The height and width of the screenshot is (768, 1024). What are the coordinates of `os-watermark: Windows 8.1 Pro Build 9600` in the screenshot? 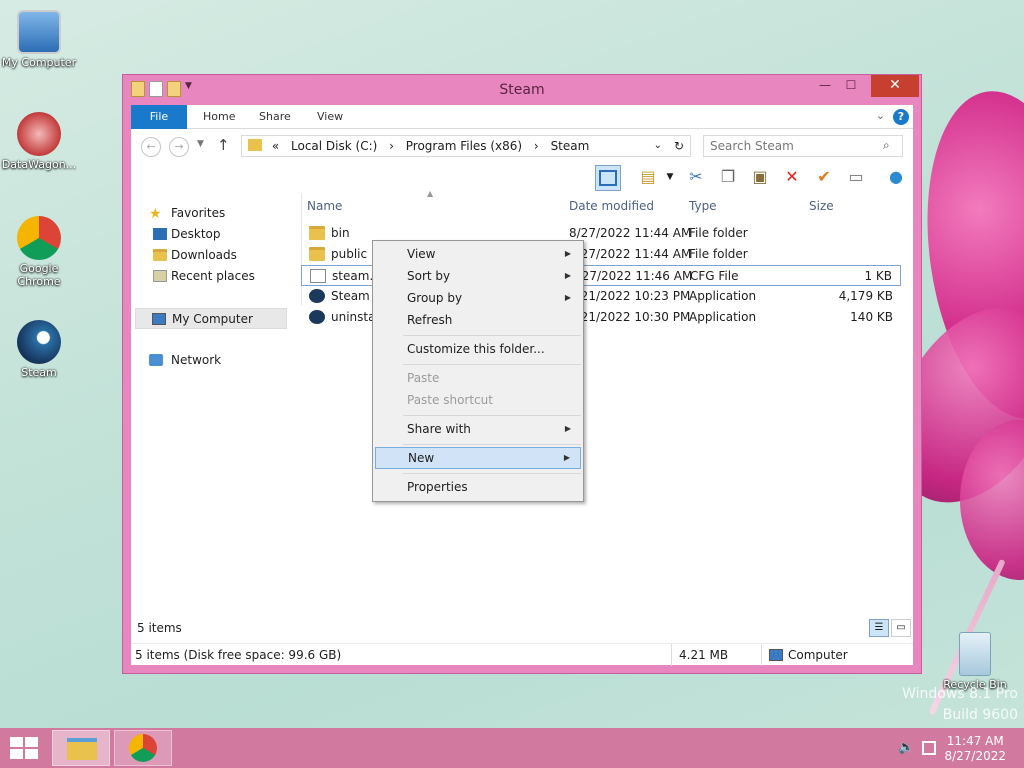 It's located at (960, 704).